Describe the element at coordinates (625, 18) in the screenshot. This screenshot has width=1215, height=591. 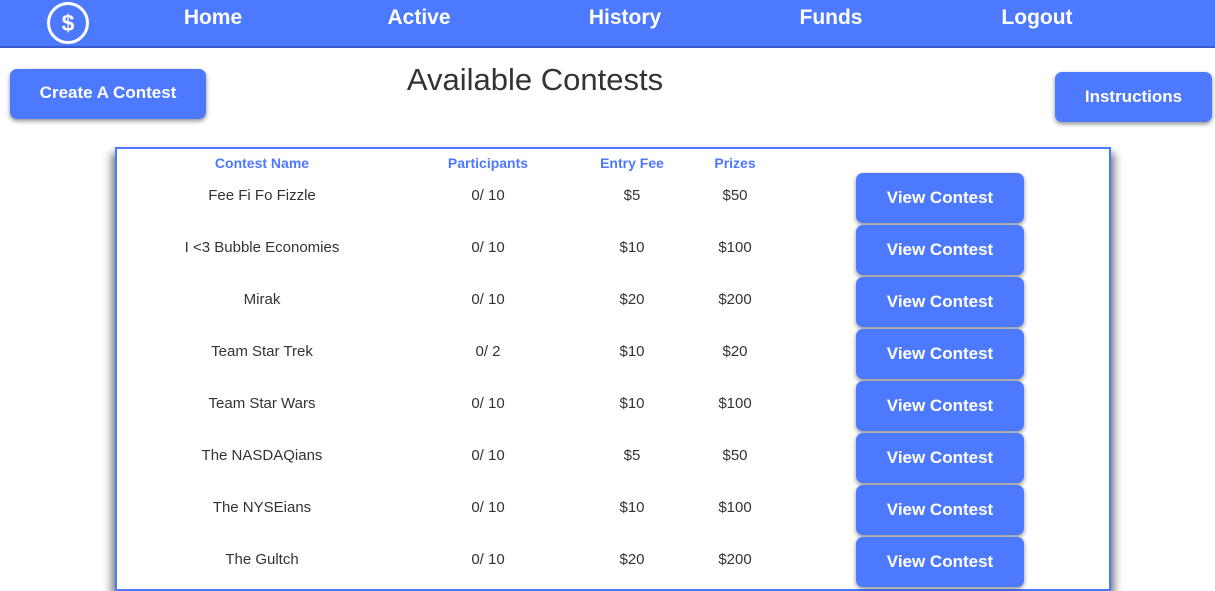
I see `nav-history: History` at that location.